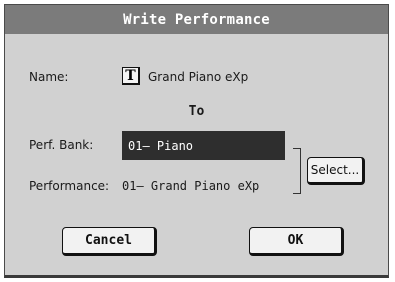 This screenshot has width=395, height=282. I want to click on perf-bank-label: Perf. Bank:, so click(61, 145).